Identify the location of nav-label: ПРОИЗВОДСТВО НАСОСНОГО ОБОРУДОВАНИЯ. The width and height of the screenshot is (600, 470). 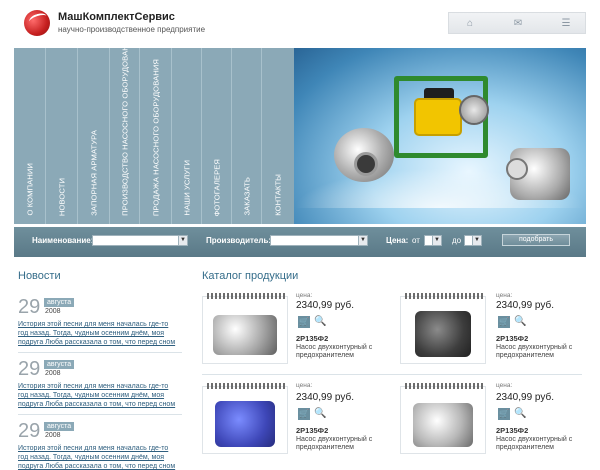
(124, 132).